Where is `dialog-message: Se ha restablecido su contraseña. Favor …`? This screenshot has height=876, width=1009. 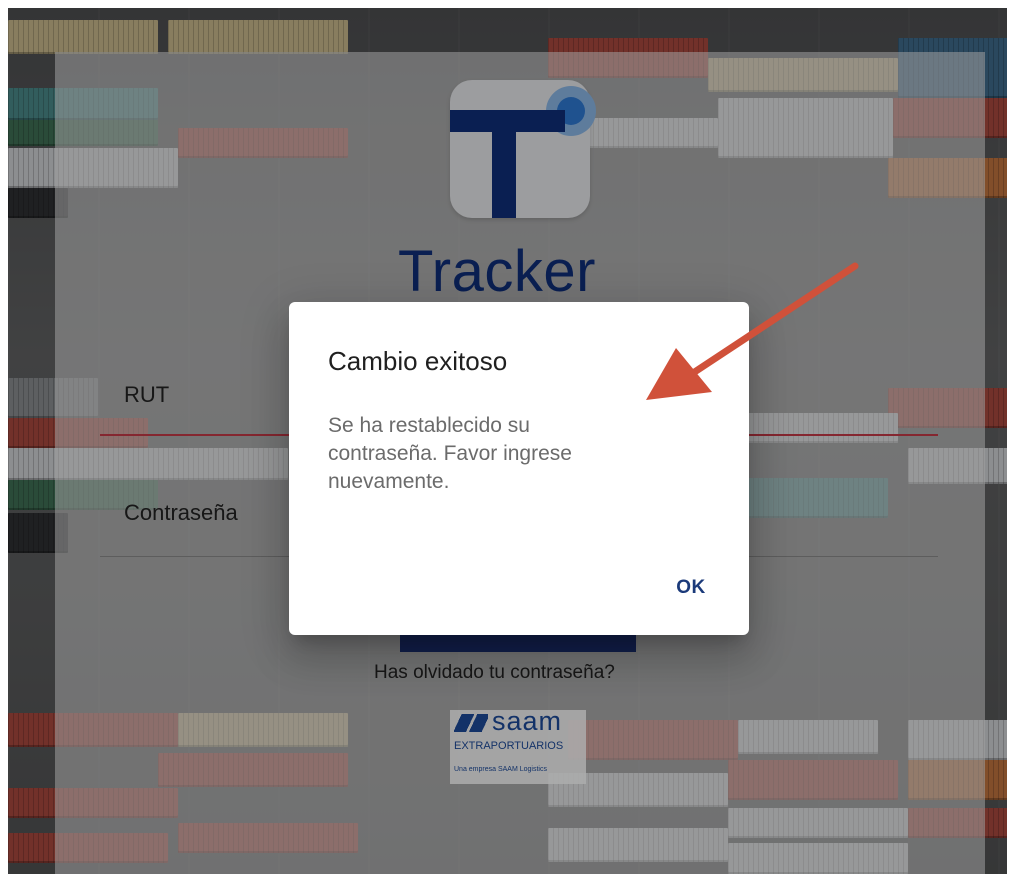 dialog-message: Se ha restablecido su contraseña. Favor … is located at coordinates (450, 453).